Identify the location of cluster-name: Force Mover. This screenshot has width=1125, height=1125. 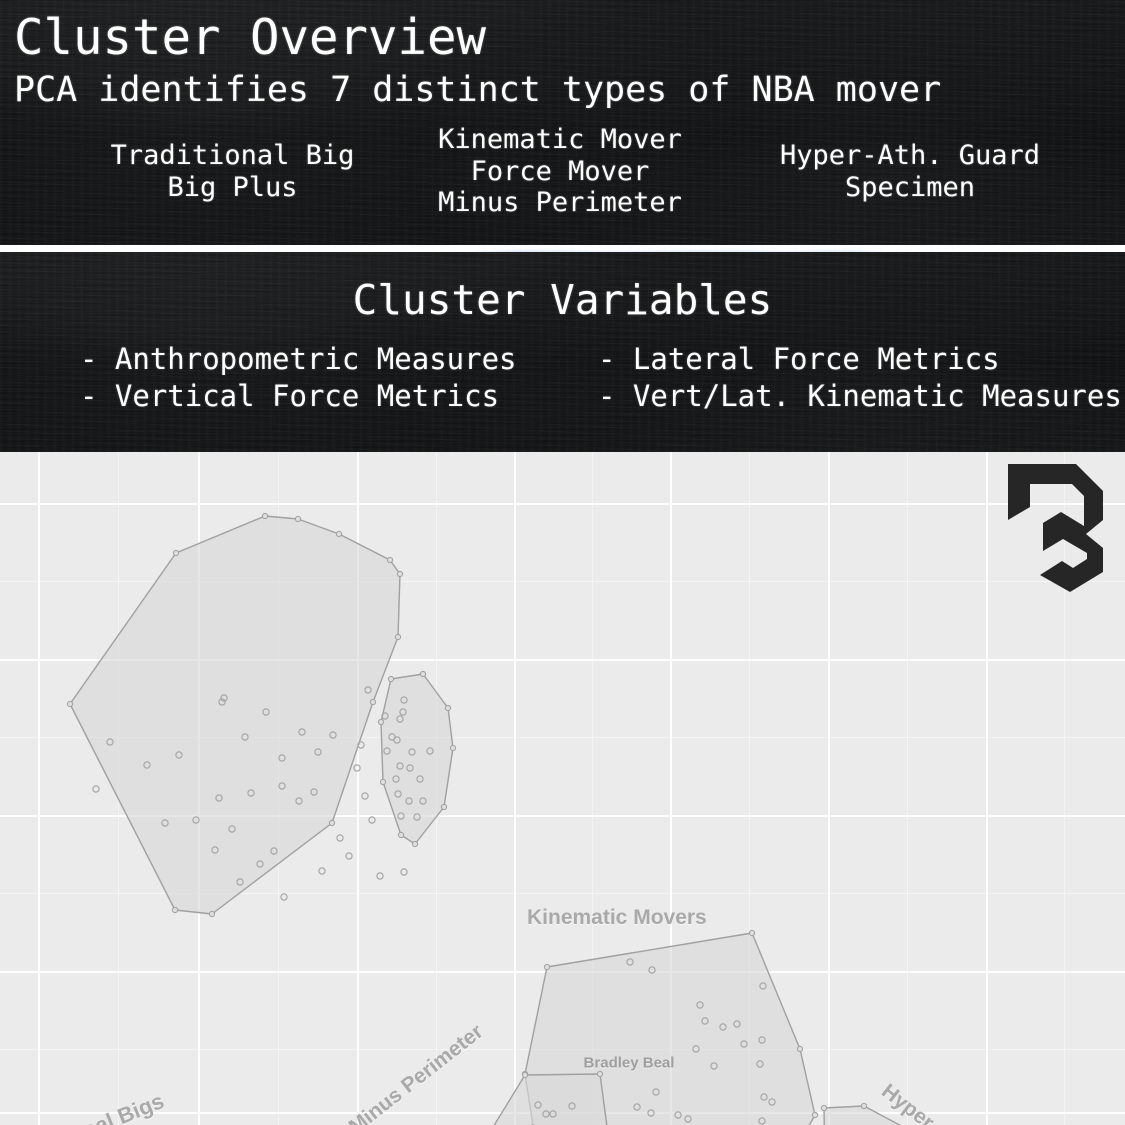
(560, 171).